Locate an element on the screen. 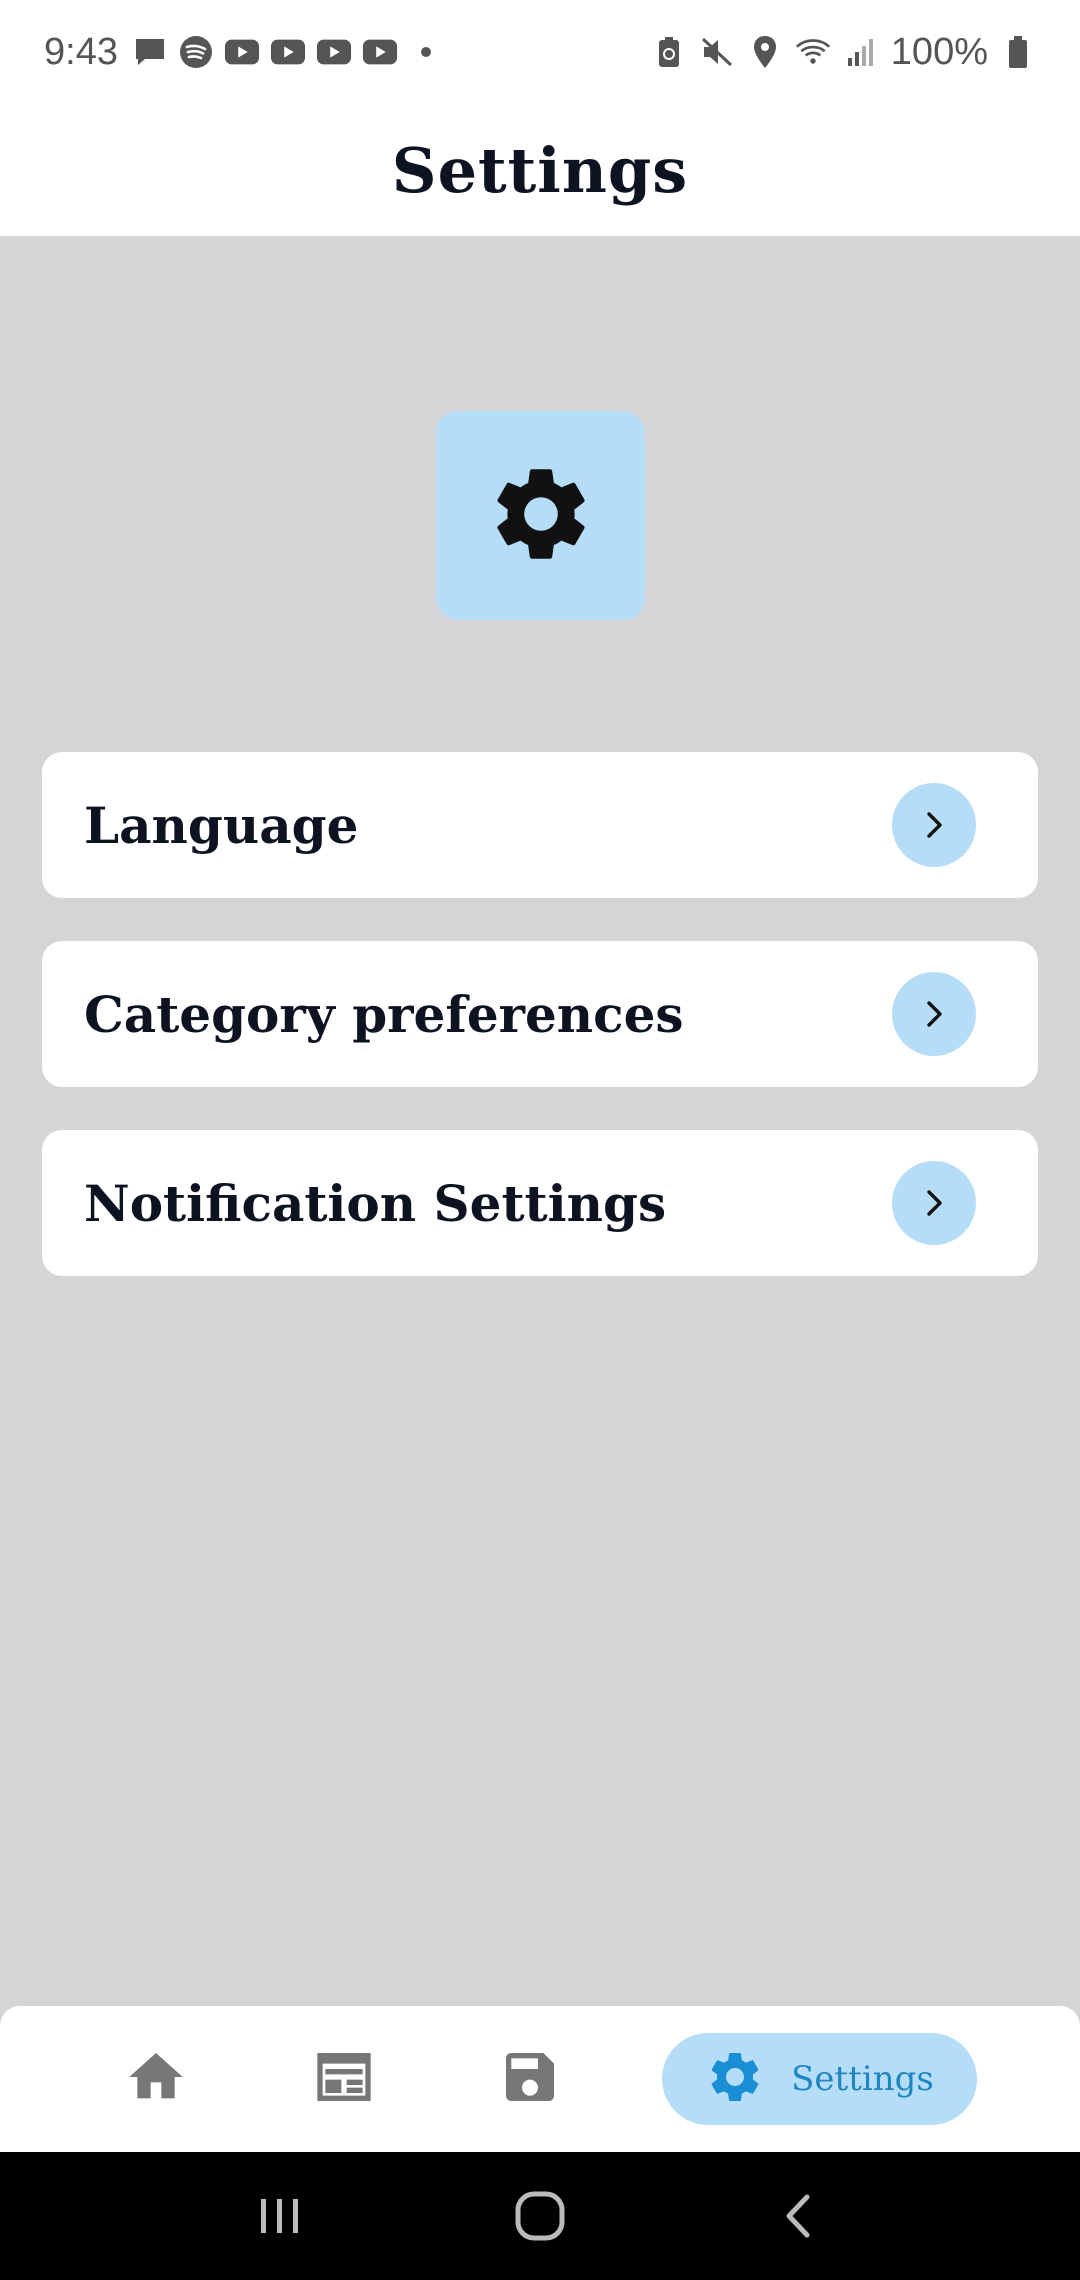 The width and height of the screenshot is (1080, 2280). page-title: Settings is located at coordinates (540, 170).